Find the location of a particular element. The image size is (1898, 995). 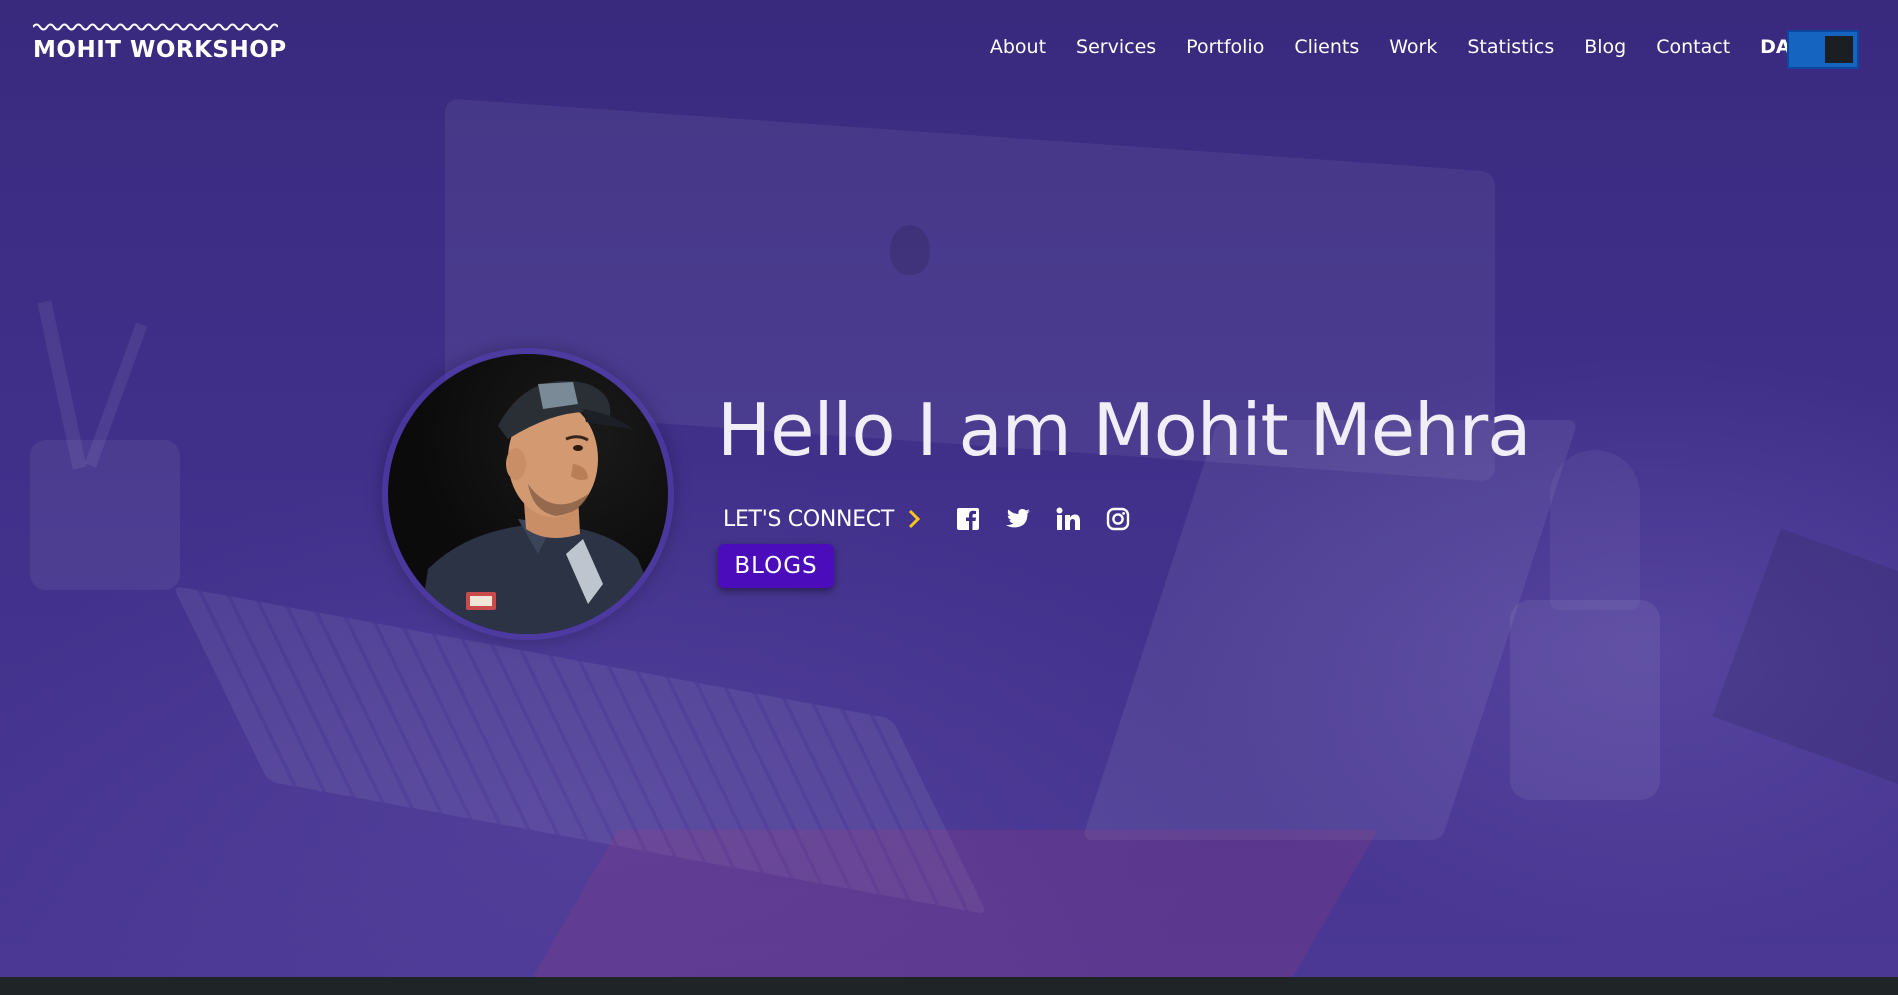

linkedin-icon is located at coordinates (1068, 519).